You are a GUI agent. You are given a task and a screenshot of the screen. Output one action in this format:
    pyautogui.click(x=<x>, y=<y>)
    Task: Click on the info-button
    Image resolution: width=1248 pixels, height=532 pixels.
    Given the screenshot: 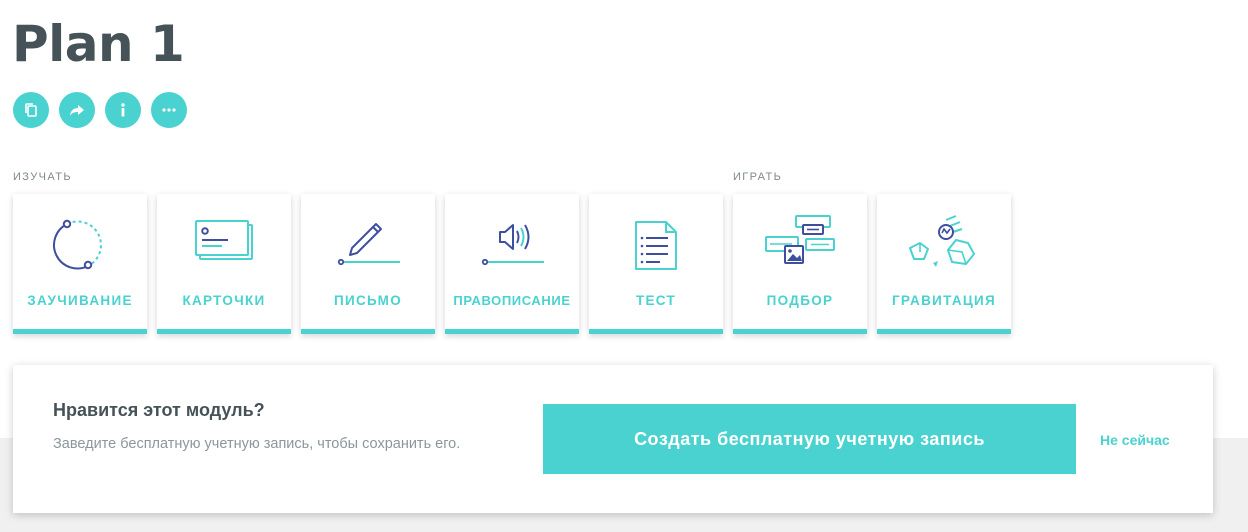 What is the action you would take?
    pyautogui.click(x=123, y=110)
    